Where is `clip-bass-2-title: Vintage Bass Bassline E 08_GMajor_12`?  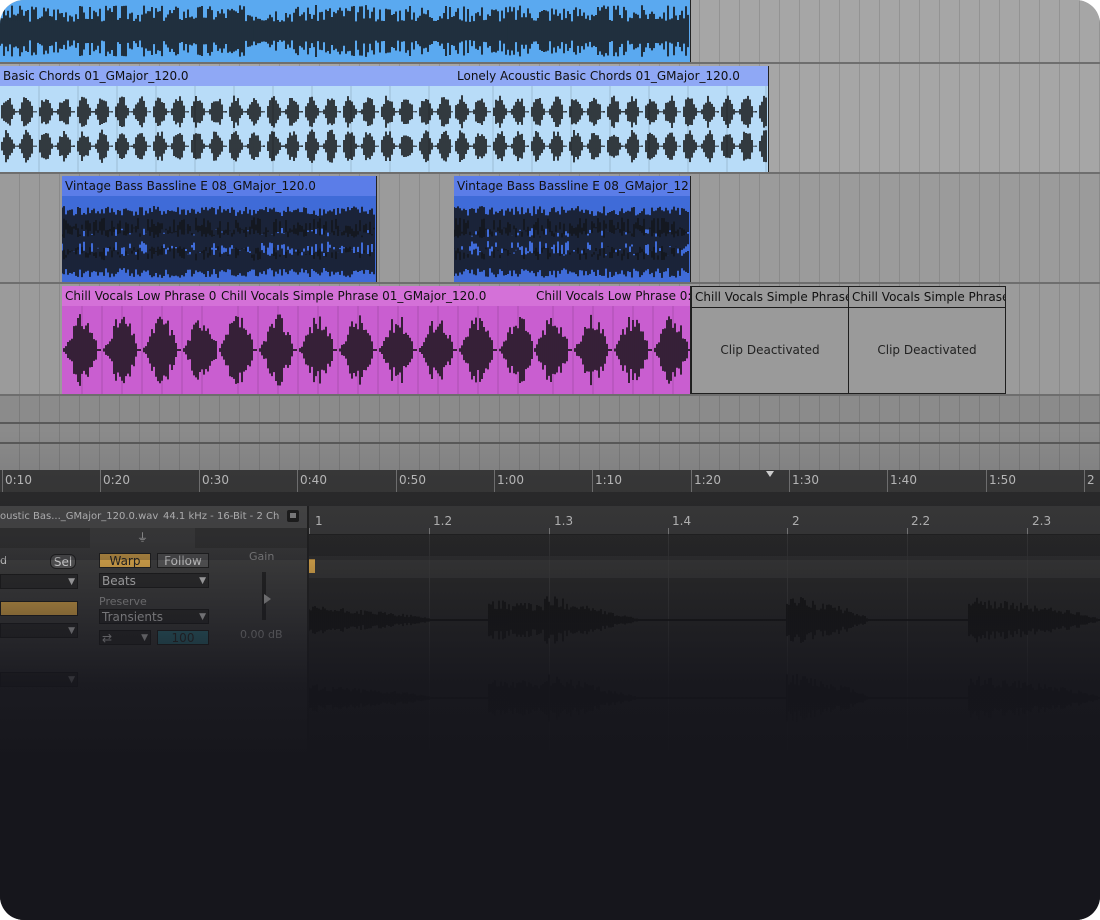 clip-bass-2-title: Vintage Bass Bassline E 08_GMajor_12 is located at coordinates (572, 186).